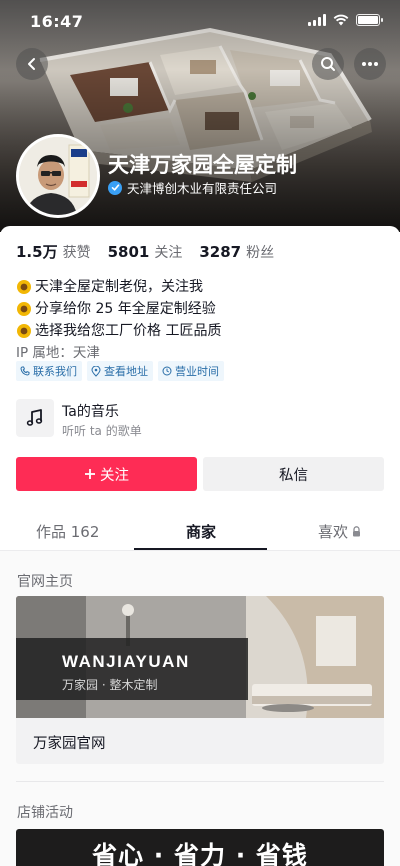 The height and width of the screenshot is (866, 400). I want to click on chip-label: 联系我们, so click(55, 371).